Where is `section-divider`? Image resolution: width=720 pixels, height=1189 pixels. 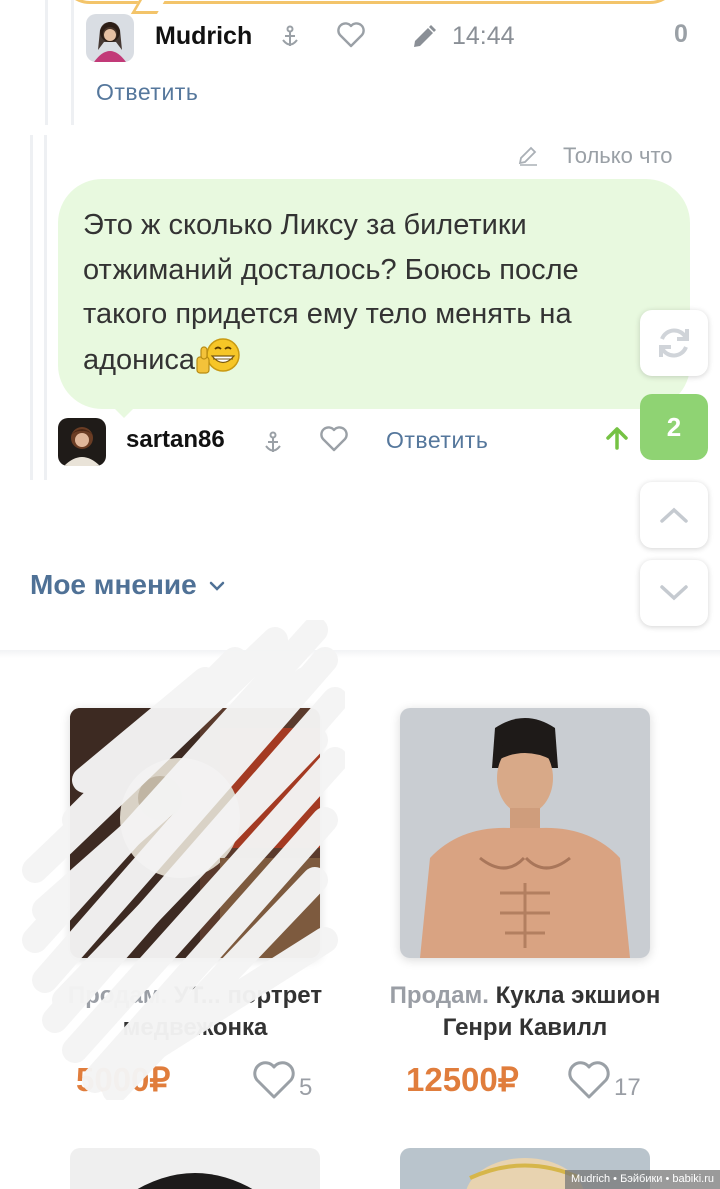
section-divider is located at coordinates (360, 654).